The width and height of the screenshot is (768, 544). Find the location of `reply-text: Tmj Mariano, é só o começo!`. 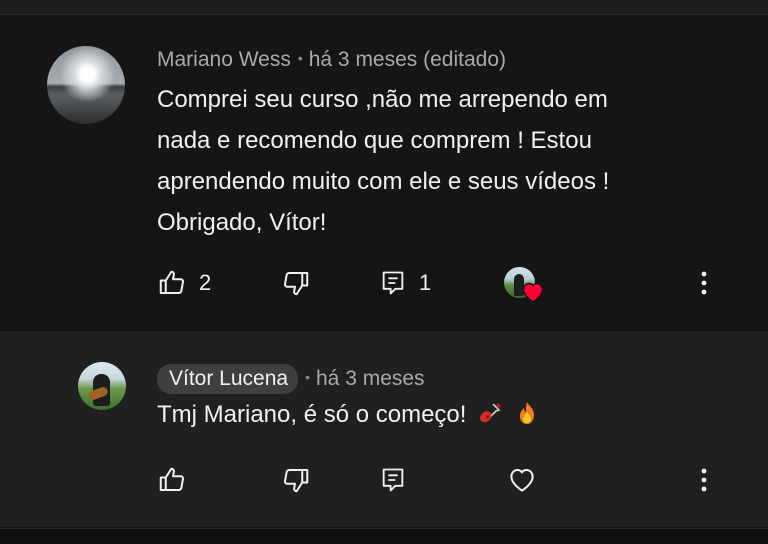

reply-text: Tmj Mariano, é só o começo! is located at coordinates (312, 414).